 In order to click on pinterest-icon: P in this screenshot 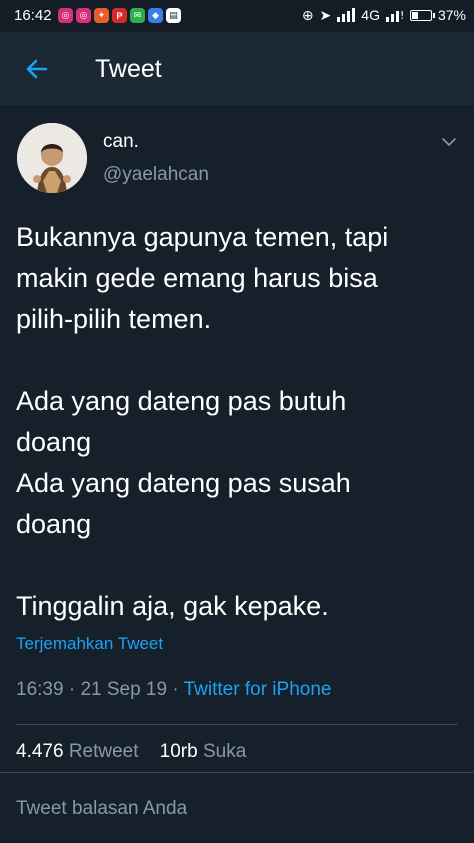, I will do `click(119, 15)`.